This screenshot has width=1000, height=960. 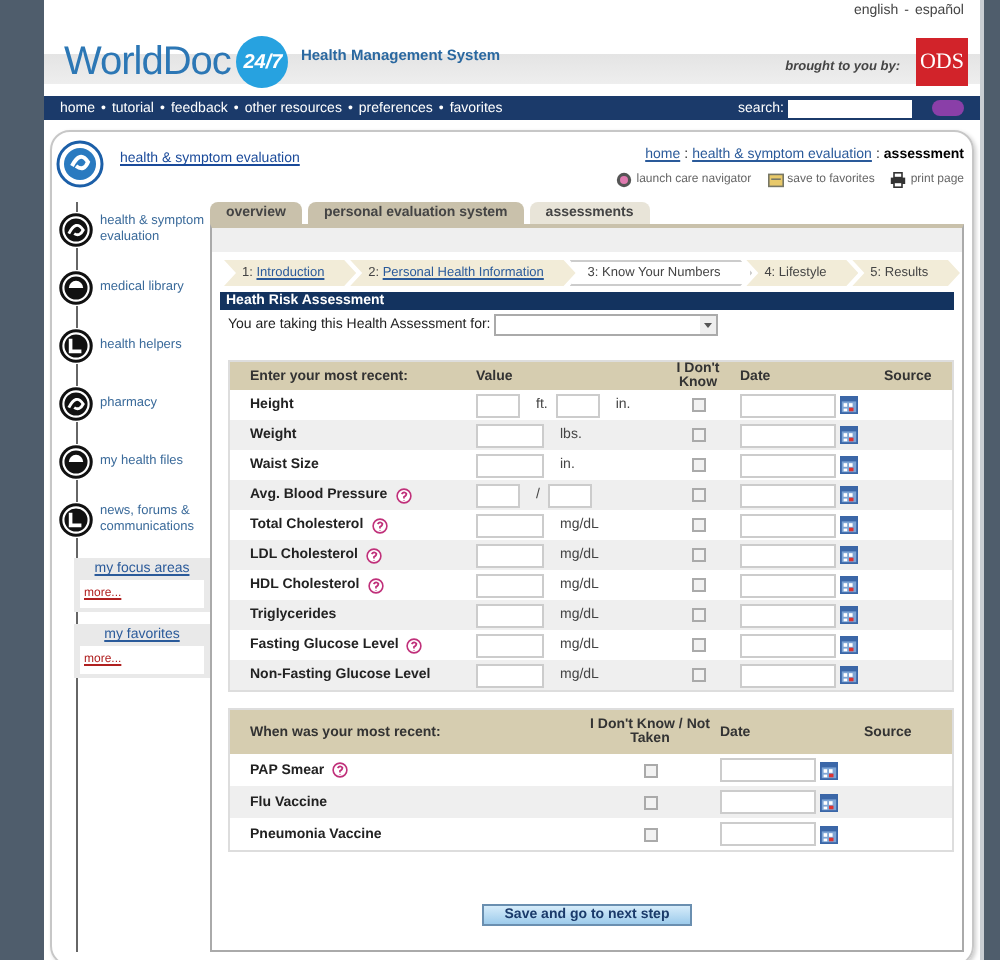 What do you see at coordinates (948, 108) in the screenshot?
I see `go-button` at bounding box center [948, 108].